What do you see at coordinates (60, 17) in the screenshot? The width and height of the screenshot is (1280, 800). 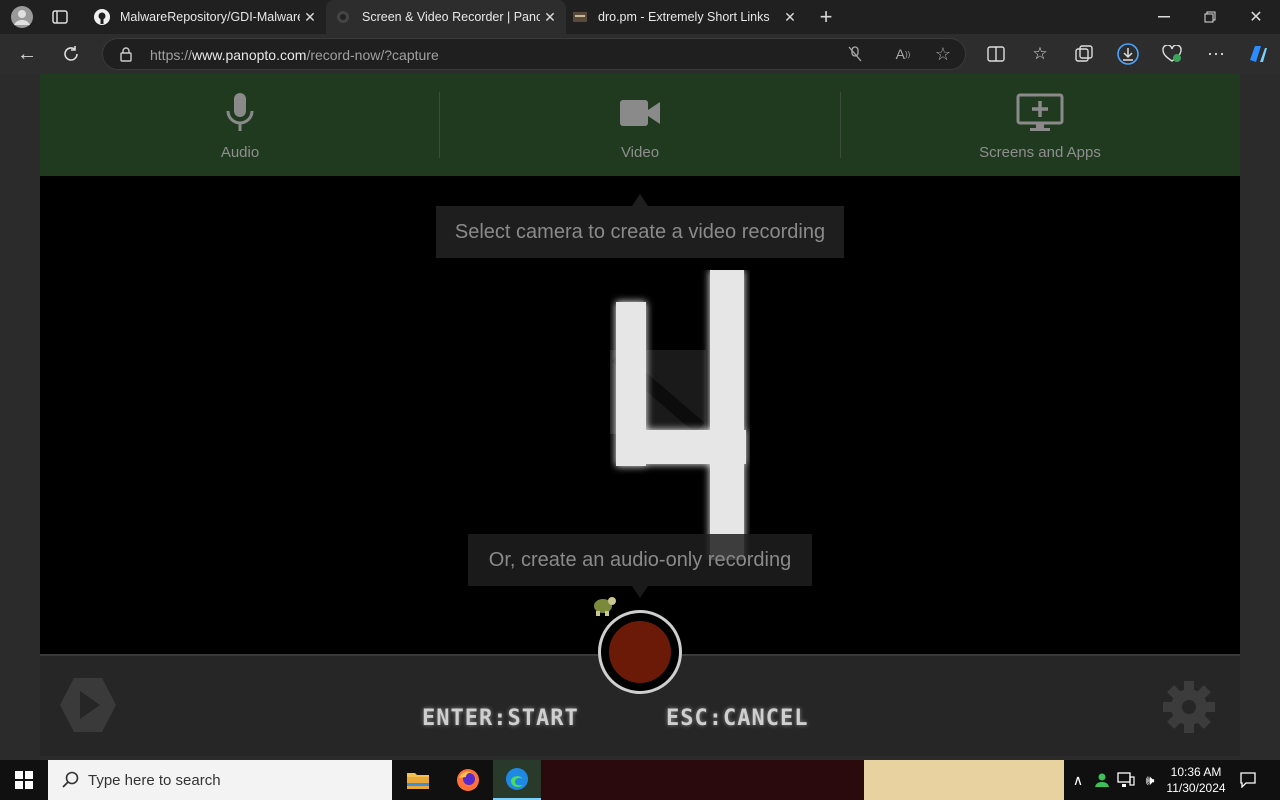 I see `tab-actions-icon` at bounding box center [60, 17].